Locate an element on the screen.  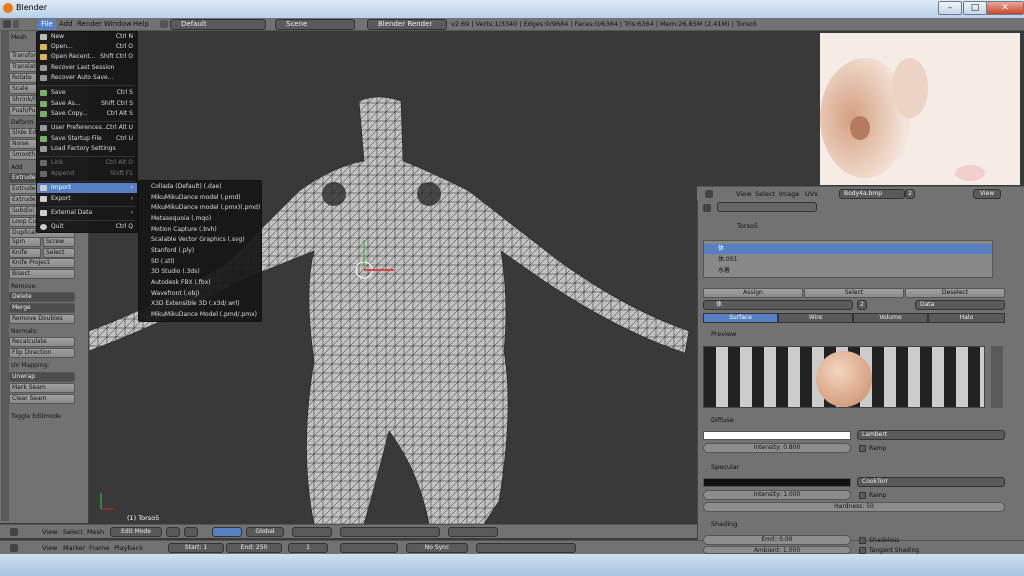
current-frame-field: 1 is located at coordinates (308, 548).